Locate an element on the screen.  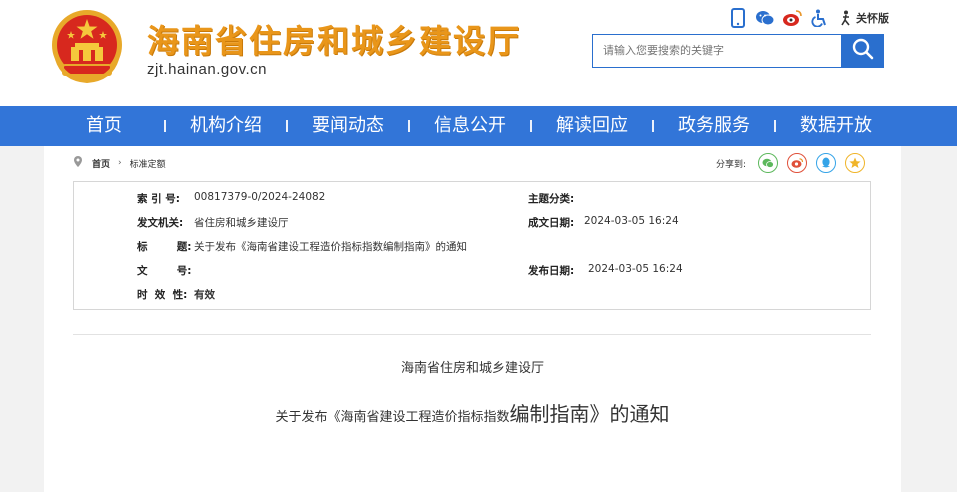
document-title: 关于发布《海南省建设工程造价指标指数编制指南》的通知 is located at coordinates (472, 412).